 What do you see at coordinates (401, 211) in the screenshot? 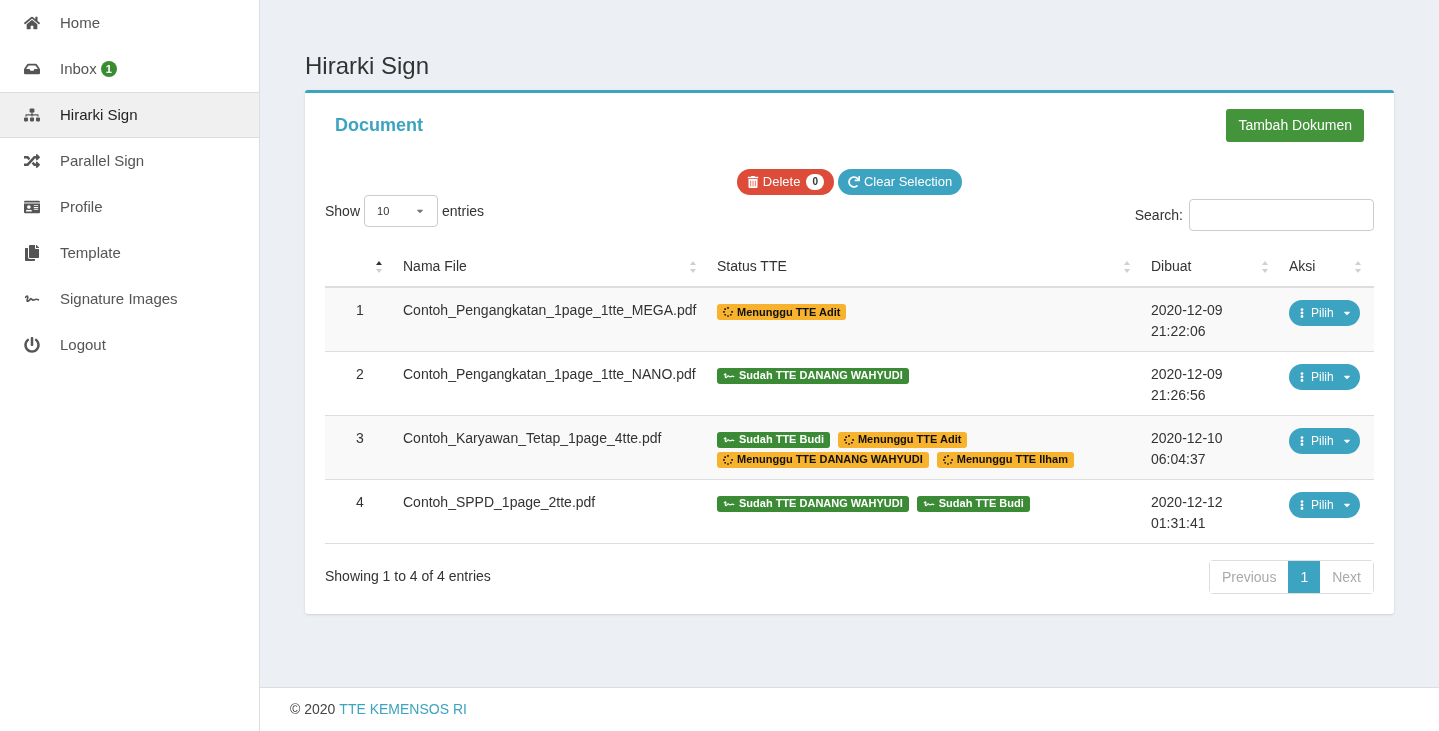
I see `entries-select: 10` at bounding box center [401, 211].